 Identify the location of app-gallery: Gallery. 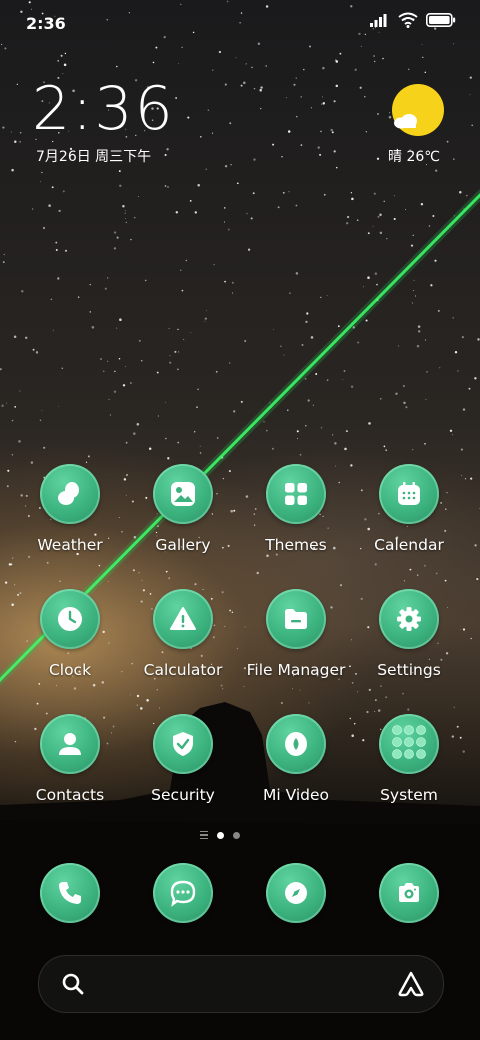
(183, 509).